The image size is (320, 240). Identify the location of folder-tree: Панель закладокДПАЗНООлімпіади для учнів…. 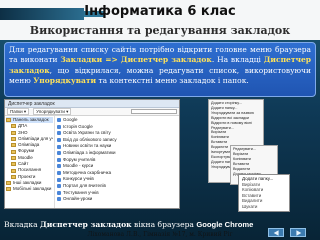
(30, 162).